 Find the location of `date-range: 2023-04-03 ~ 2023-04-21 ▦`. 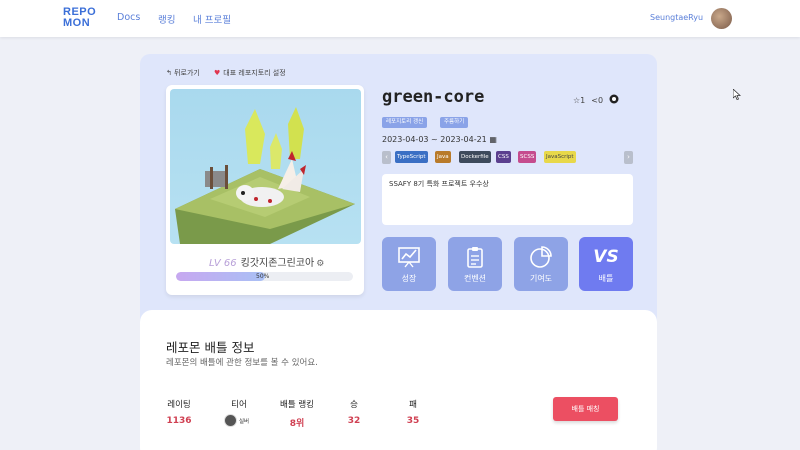

date-range: 2023-04-03 ~ 2023-04-21 ▦ is located at coordinates (439, 139).